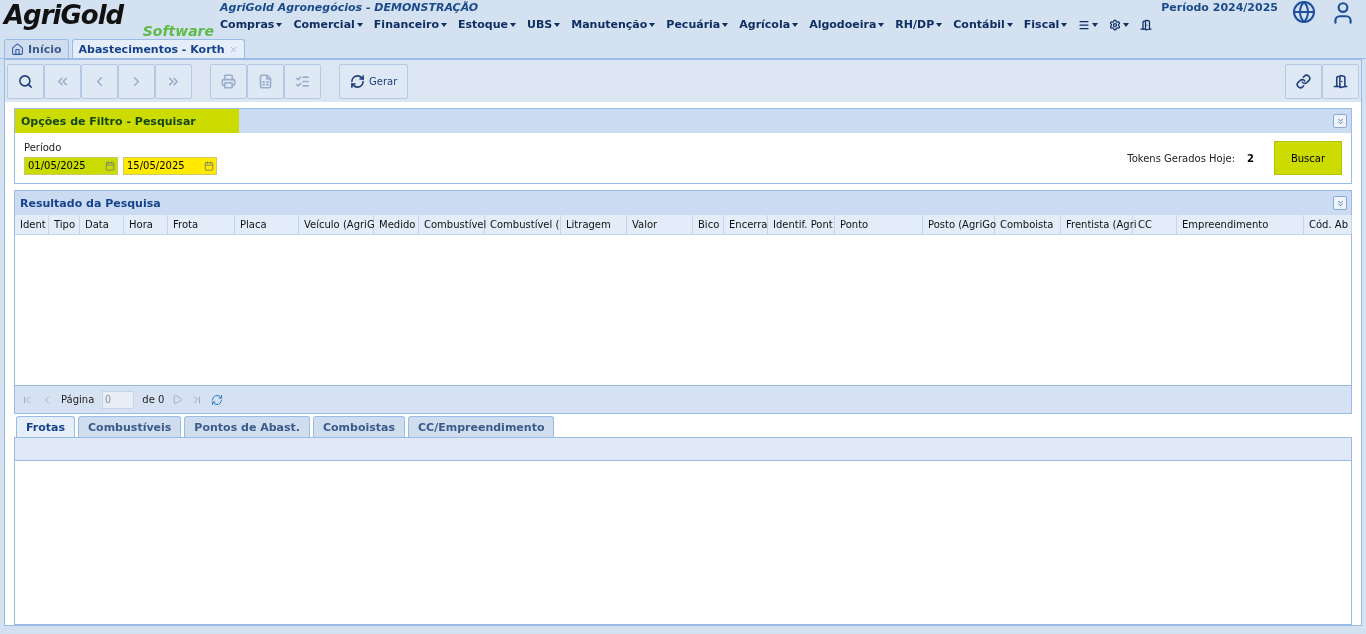 The image size is (1366, 634). What do you see at coordinates (336, 224) in the screenshot?
I see `column-header: Veículo (AgriG` at bounding box center [336, 224].